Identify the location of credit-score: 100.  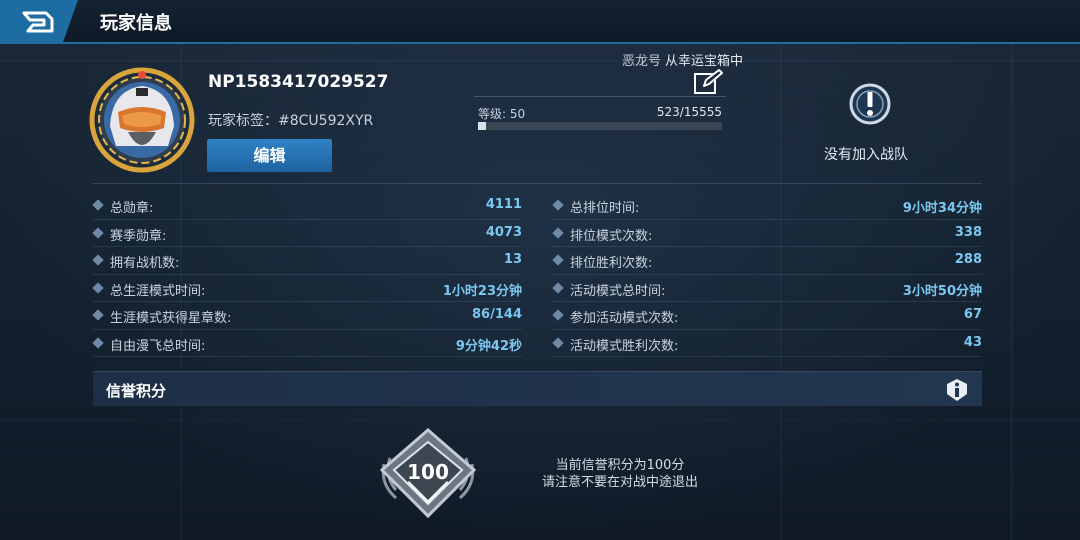
(428, 472).